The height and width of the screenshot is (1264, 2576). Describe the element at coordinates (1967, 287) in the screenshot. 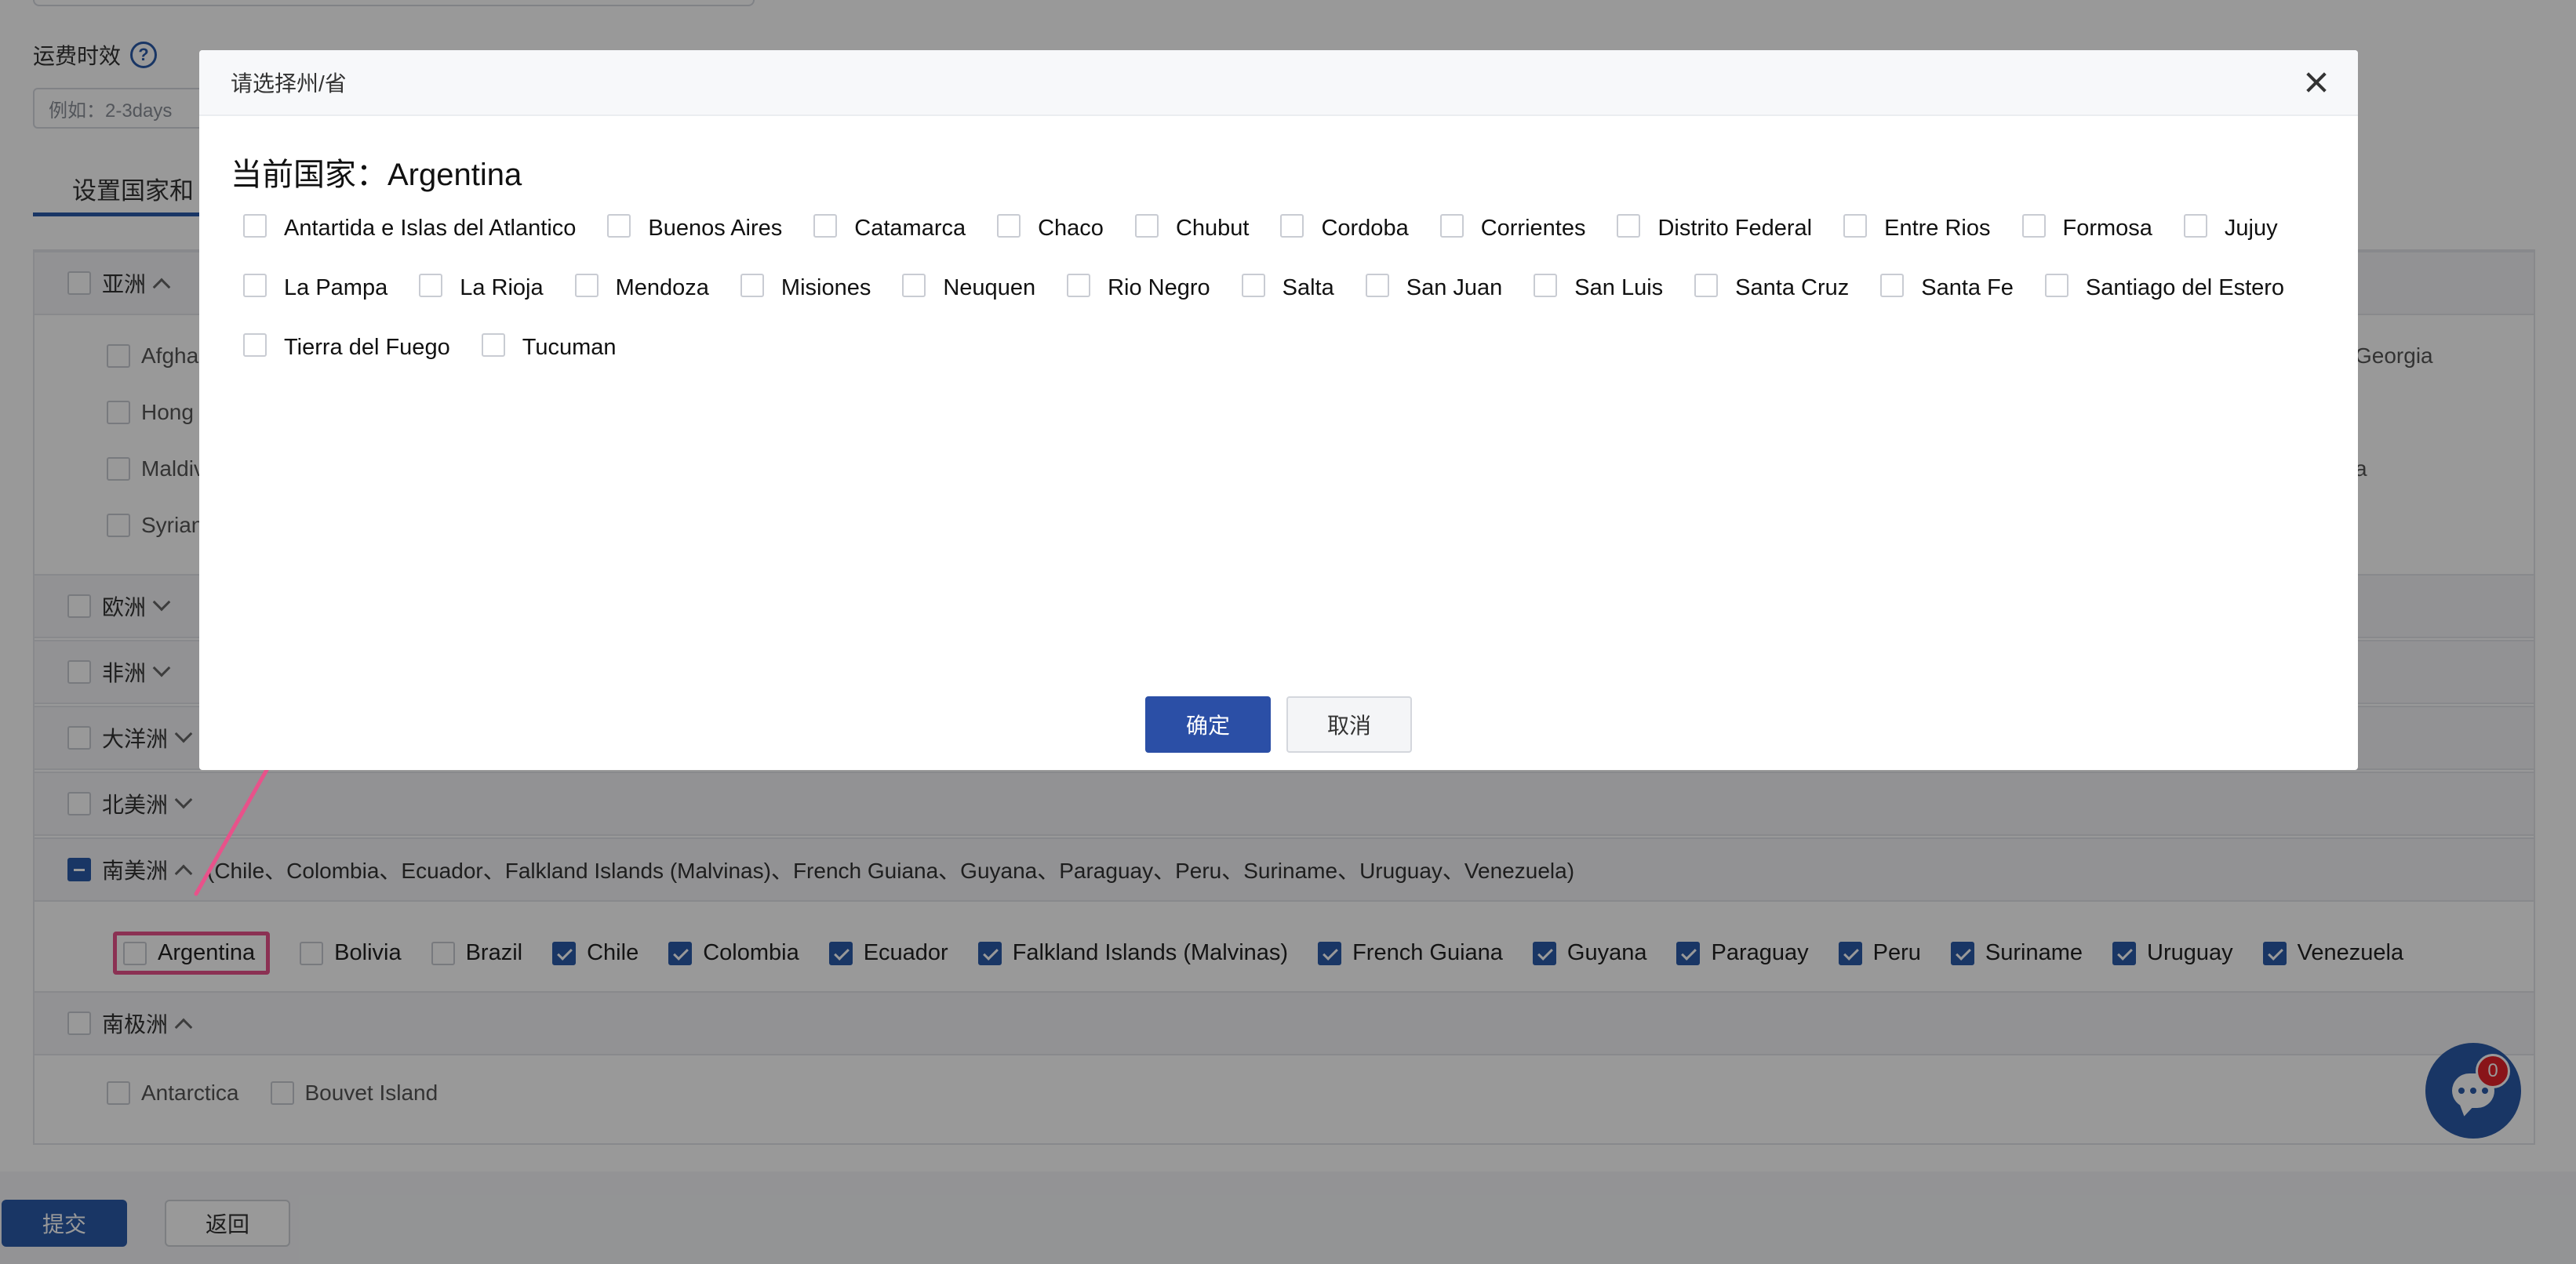

I see `province-label: Santa Fe` at that location.